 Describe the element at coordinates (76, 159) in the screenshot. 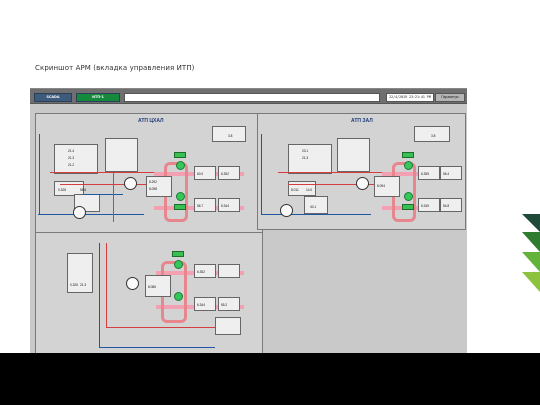

I see `control-block-a` at that location.